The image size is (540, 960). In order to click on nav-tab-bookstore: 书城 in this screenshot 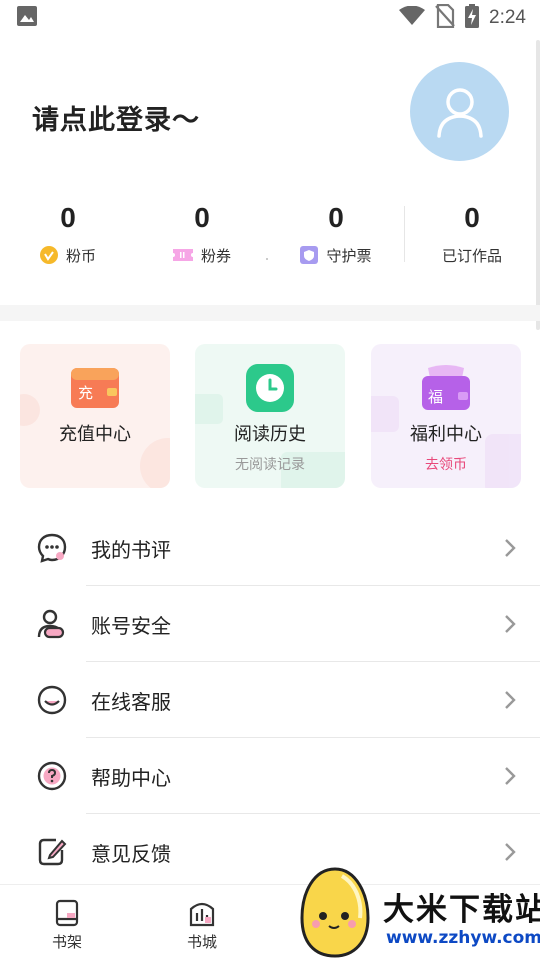, I will do `click(202, 925)`.